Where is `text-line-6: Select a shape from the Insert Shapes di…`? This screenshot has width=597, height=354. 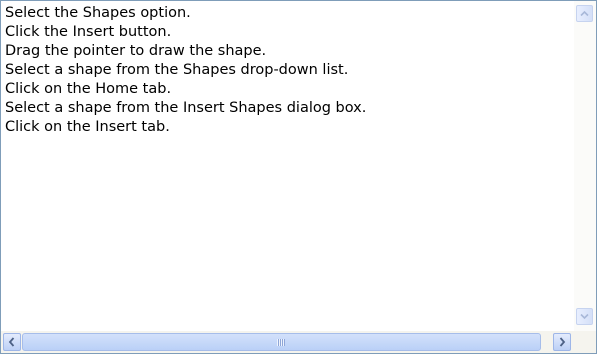
text-line-6: Select a shape from the Insert Shapes di… is located at coordinates (186, 108).